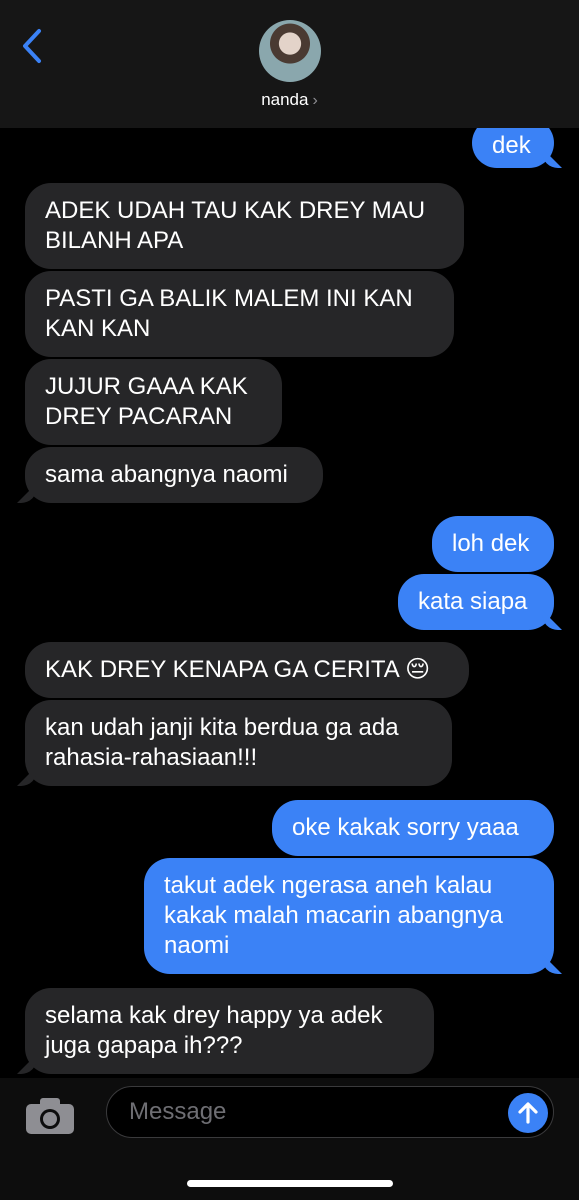 The width and height of the screenshot is (579, 1200). I want to click on contact-name: nanda, so click(285, 99).